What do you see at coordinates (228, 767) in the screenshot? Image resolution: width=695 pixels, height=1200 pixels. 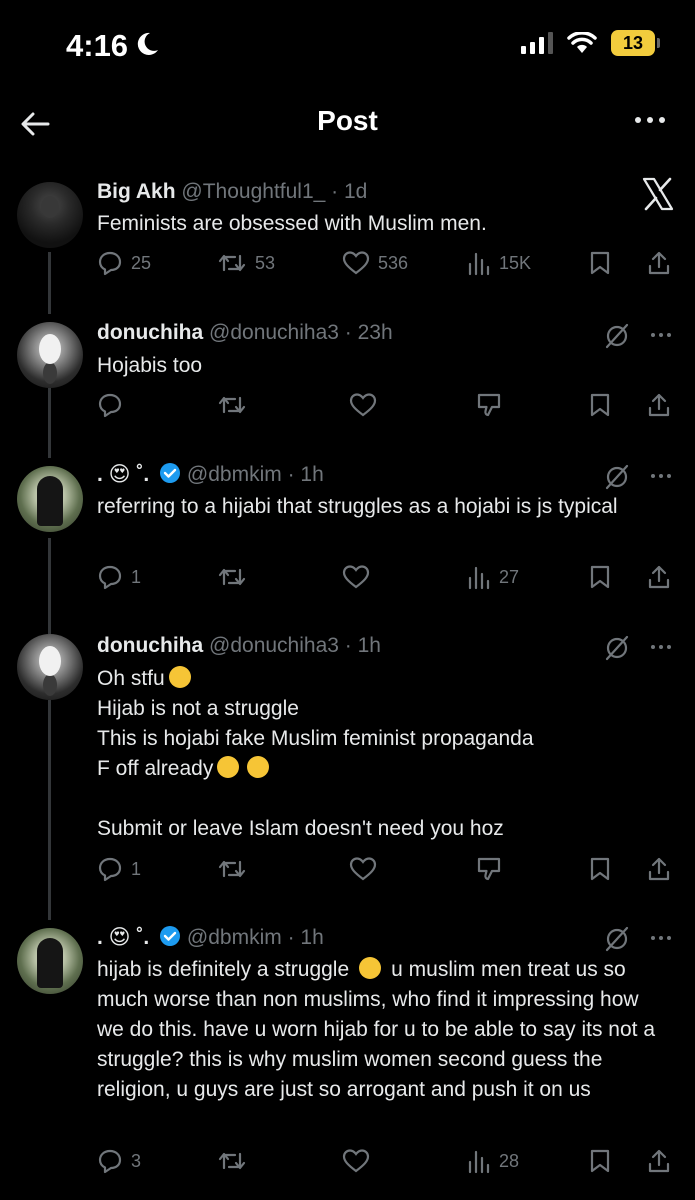 I see `laughing-emoji-icon` at bounding box center [228, 767].